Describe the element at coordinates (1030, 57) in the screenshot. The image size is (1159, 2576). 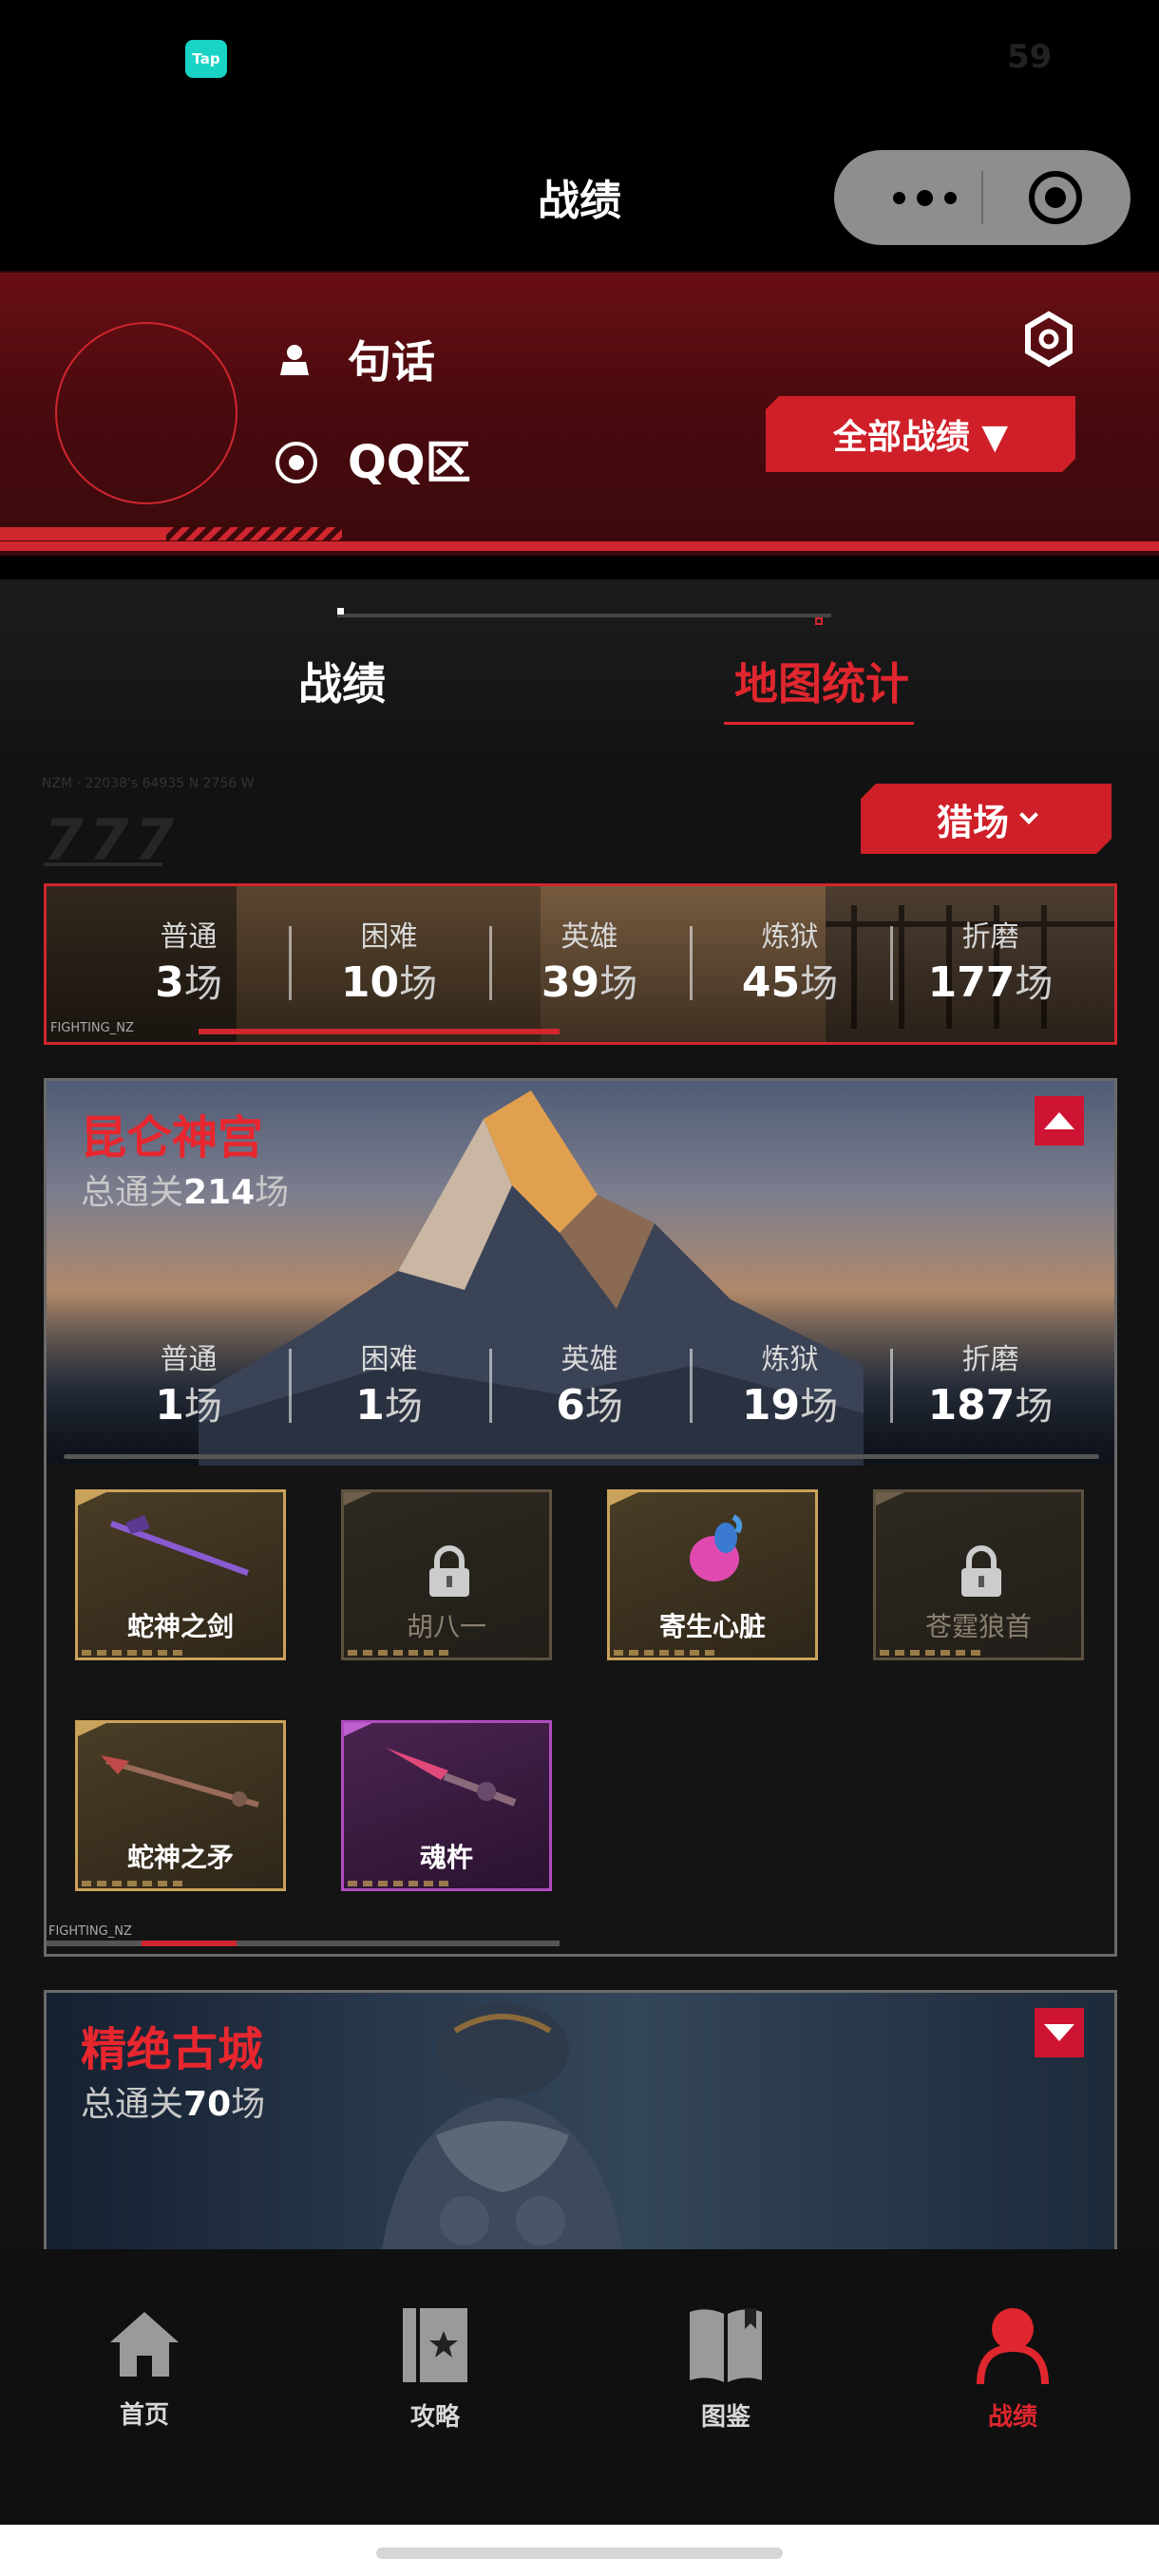
I see `status-time: 59` at that location.